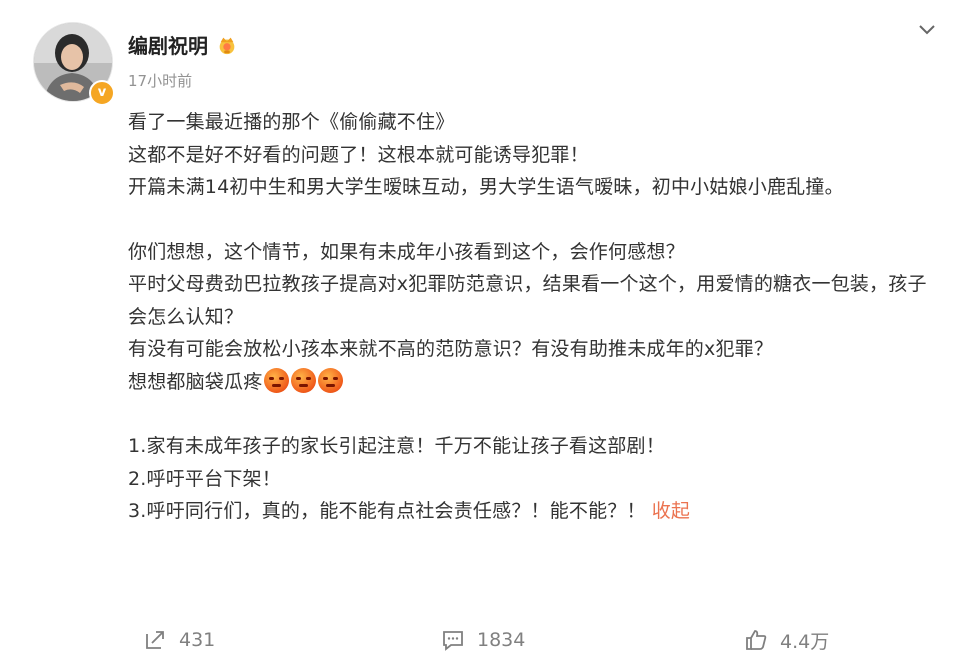  Describe the element at coordinates (291, 122) in the screenshot. I see `post-line: 看了一集最近播的那个《偷偷藏不住》` at that location.